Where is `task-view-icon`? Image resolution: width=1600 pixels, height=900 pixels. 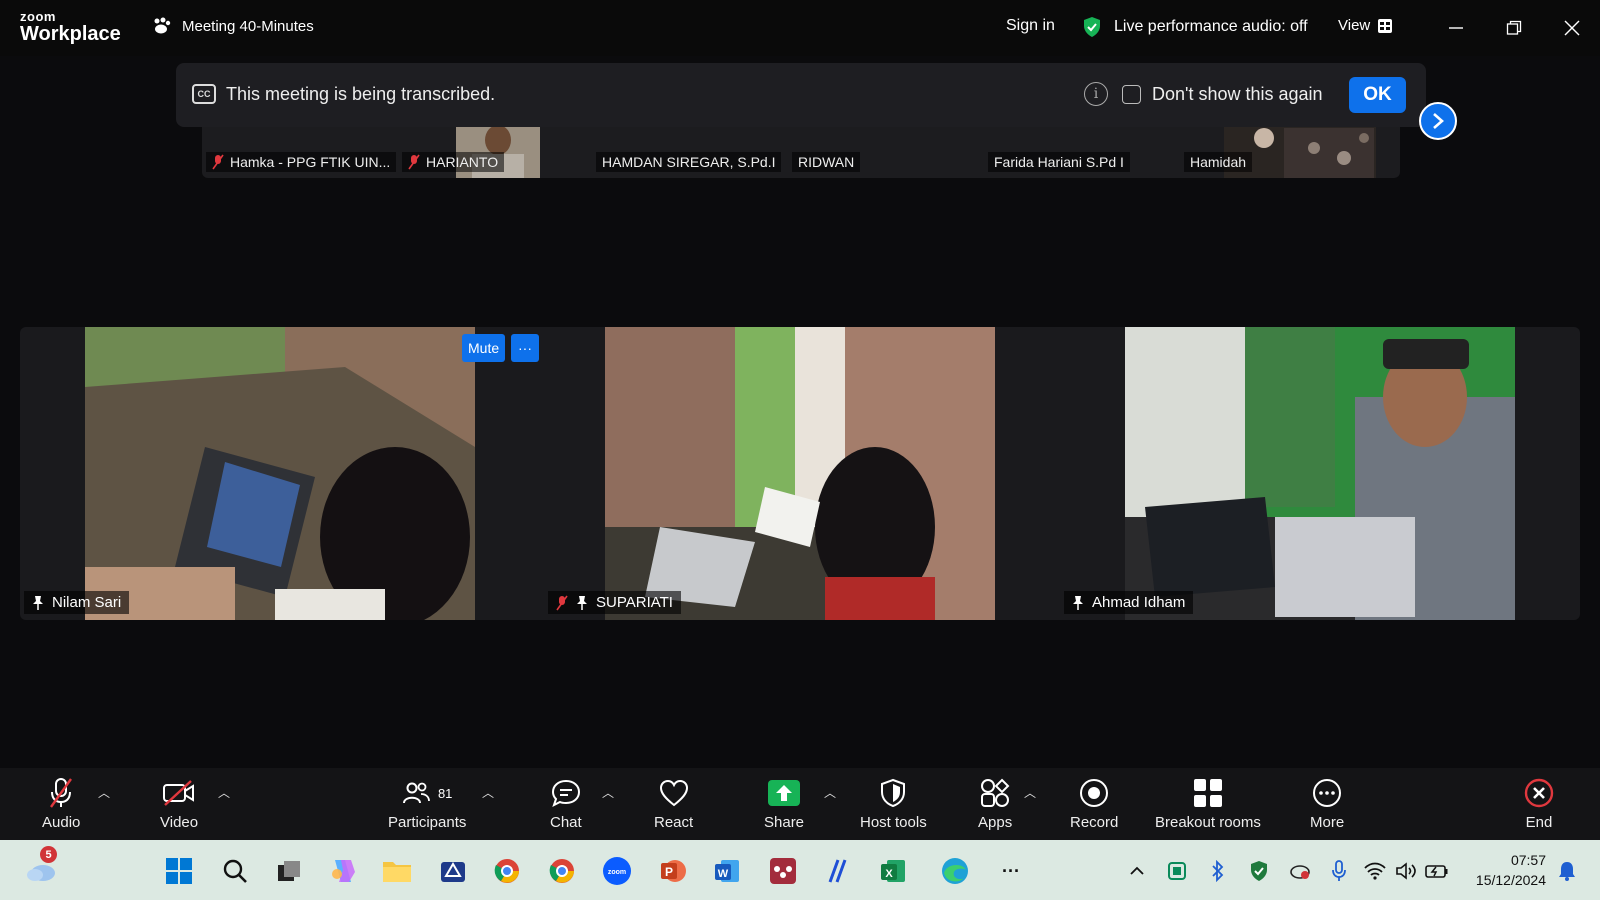 task-view-icon is located at coordinates (289, 871).